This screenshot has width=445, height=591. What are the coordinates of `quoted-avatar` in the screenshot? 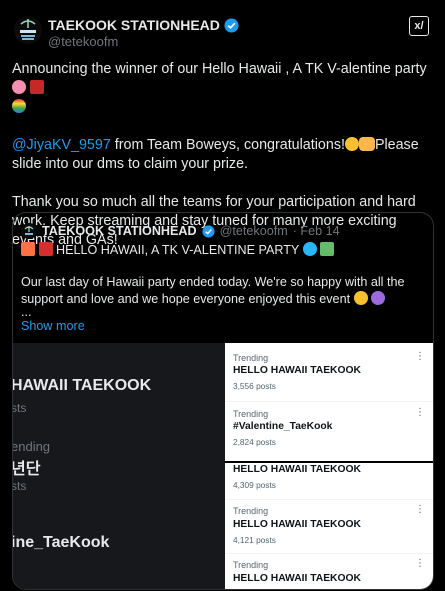 It's located at (29, 231).